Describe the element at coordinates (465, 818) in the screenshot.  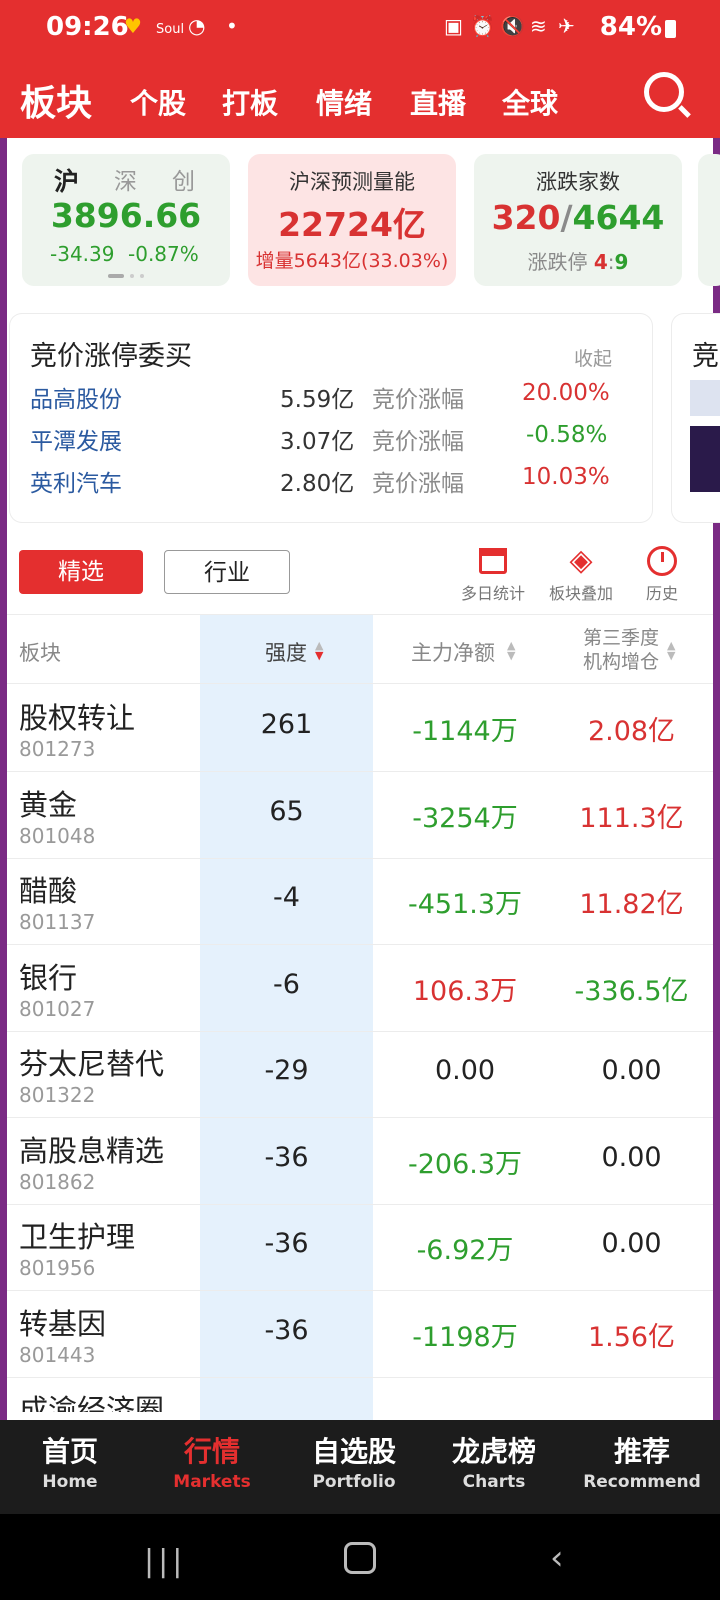
I see `main-net-inflow: -3254万` at that location.